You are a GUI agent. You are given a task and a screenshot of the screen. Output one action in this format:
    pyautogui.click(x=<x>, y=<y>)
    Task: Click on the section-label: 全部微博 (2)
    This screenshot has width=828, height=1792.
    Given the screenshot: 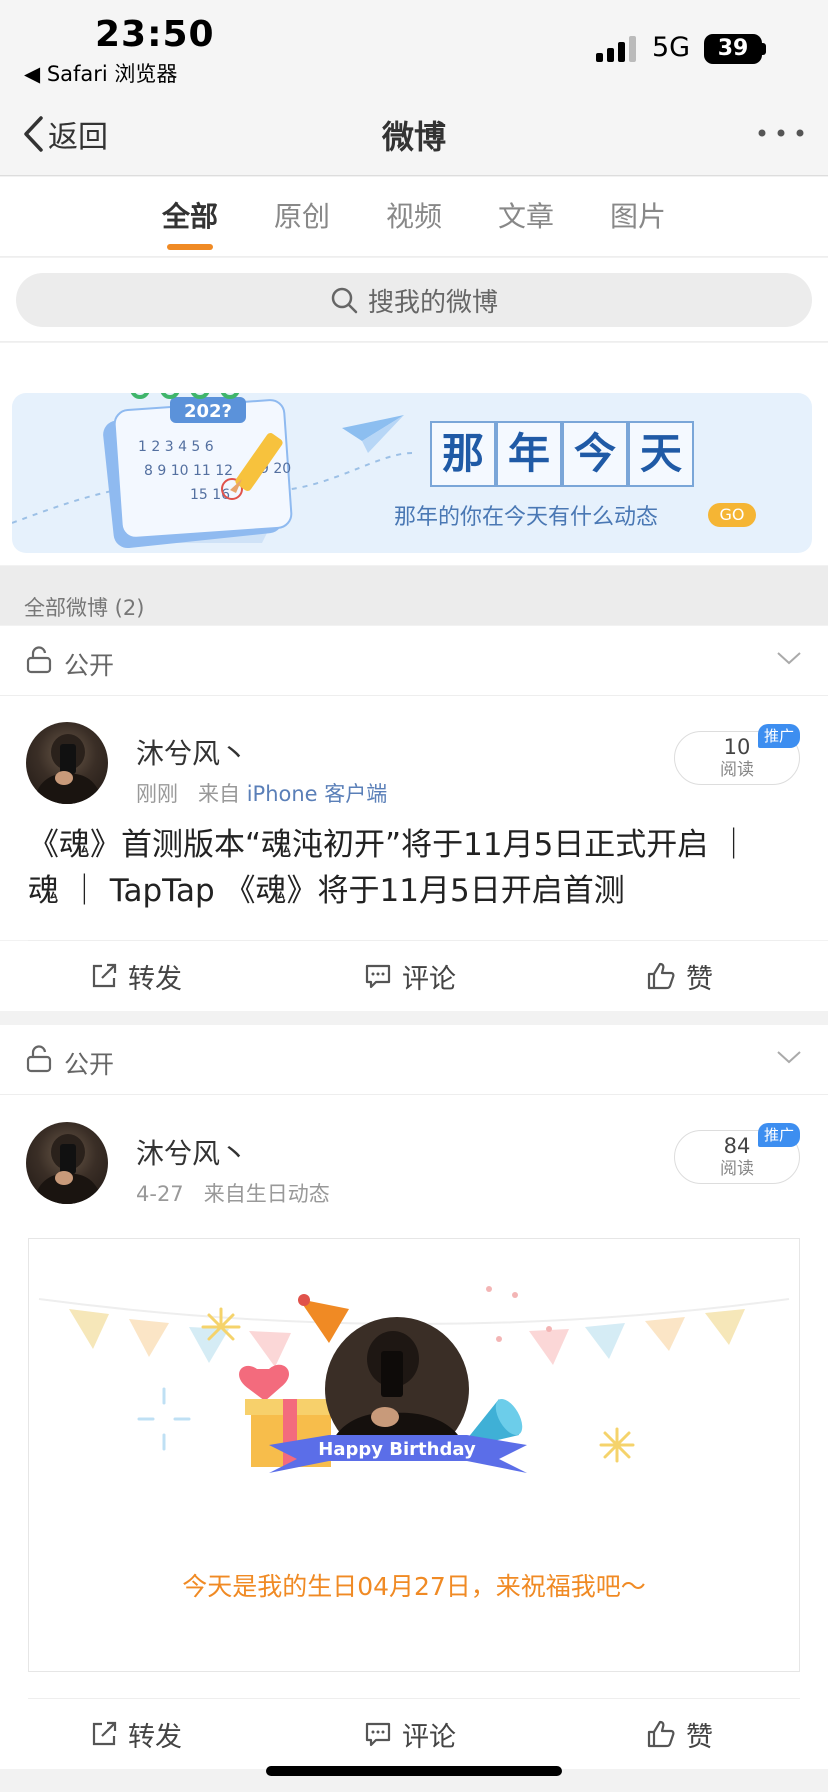 What is the action you would take?
    pyautogui.click(x=84, y=608)
    